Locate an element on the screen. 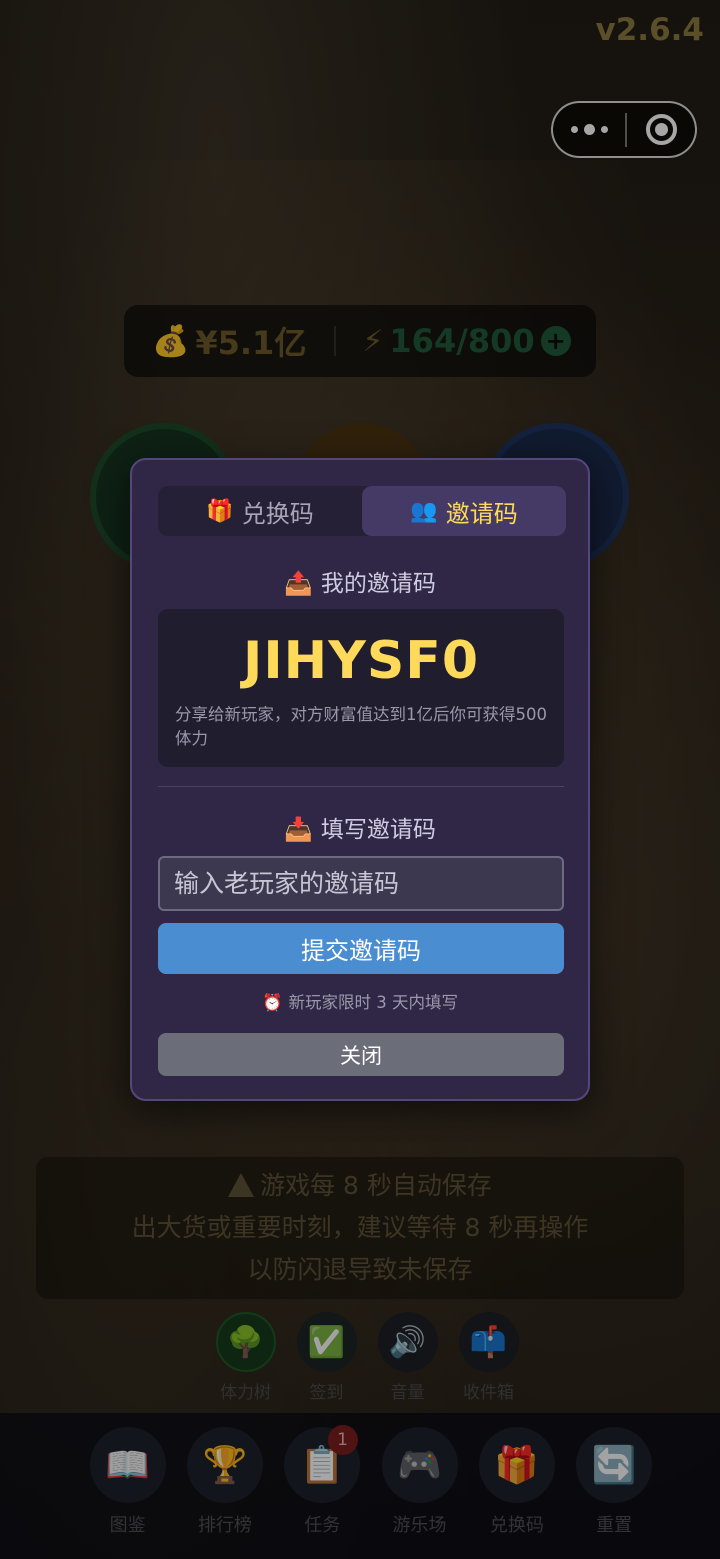  tab-label: 兑换码 is located at coordinates (277, 513).